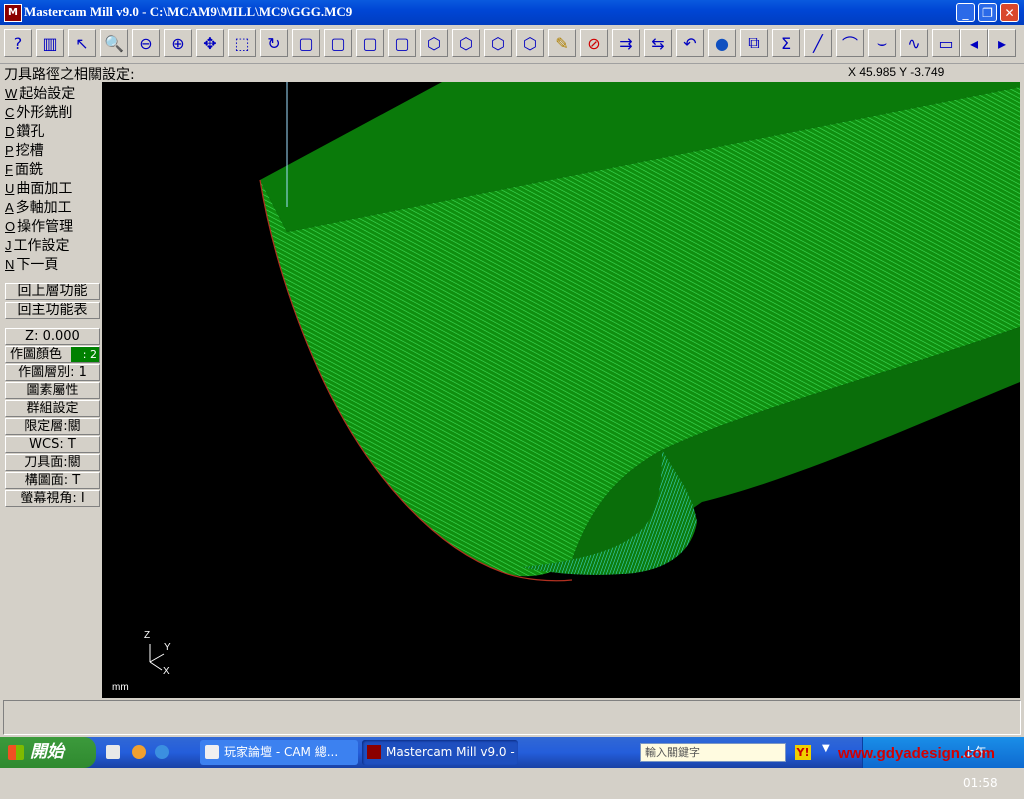 Image resolution: width=1024 pixels, height=799 pixels. I want to click on search-input: 輸入關鍵字, so click(713, 752).